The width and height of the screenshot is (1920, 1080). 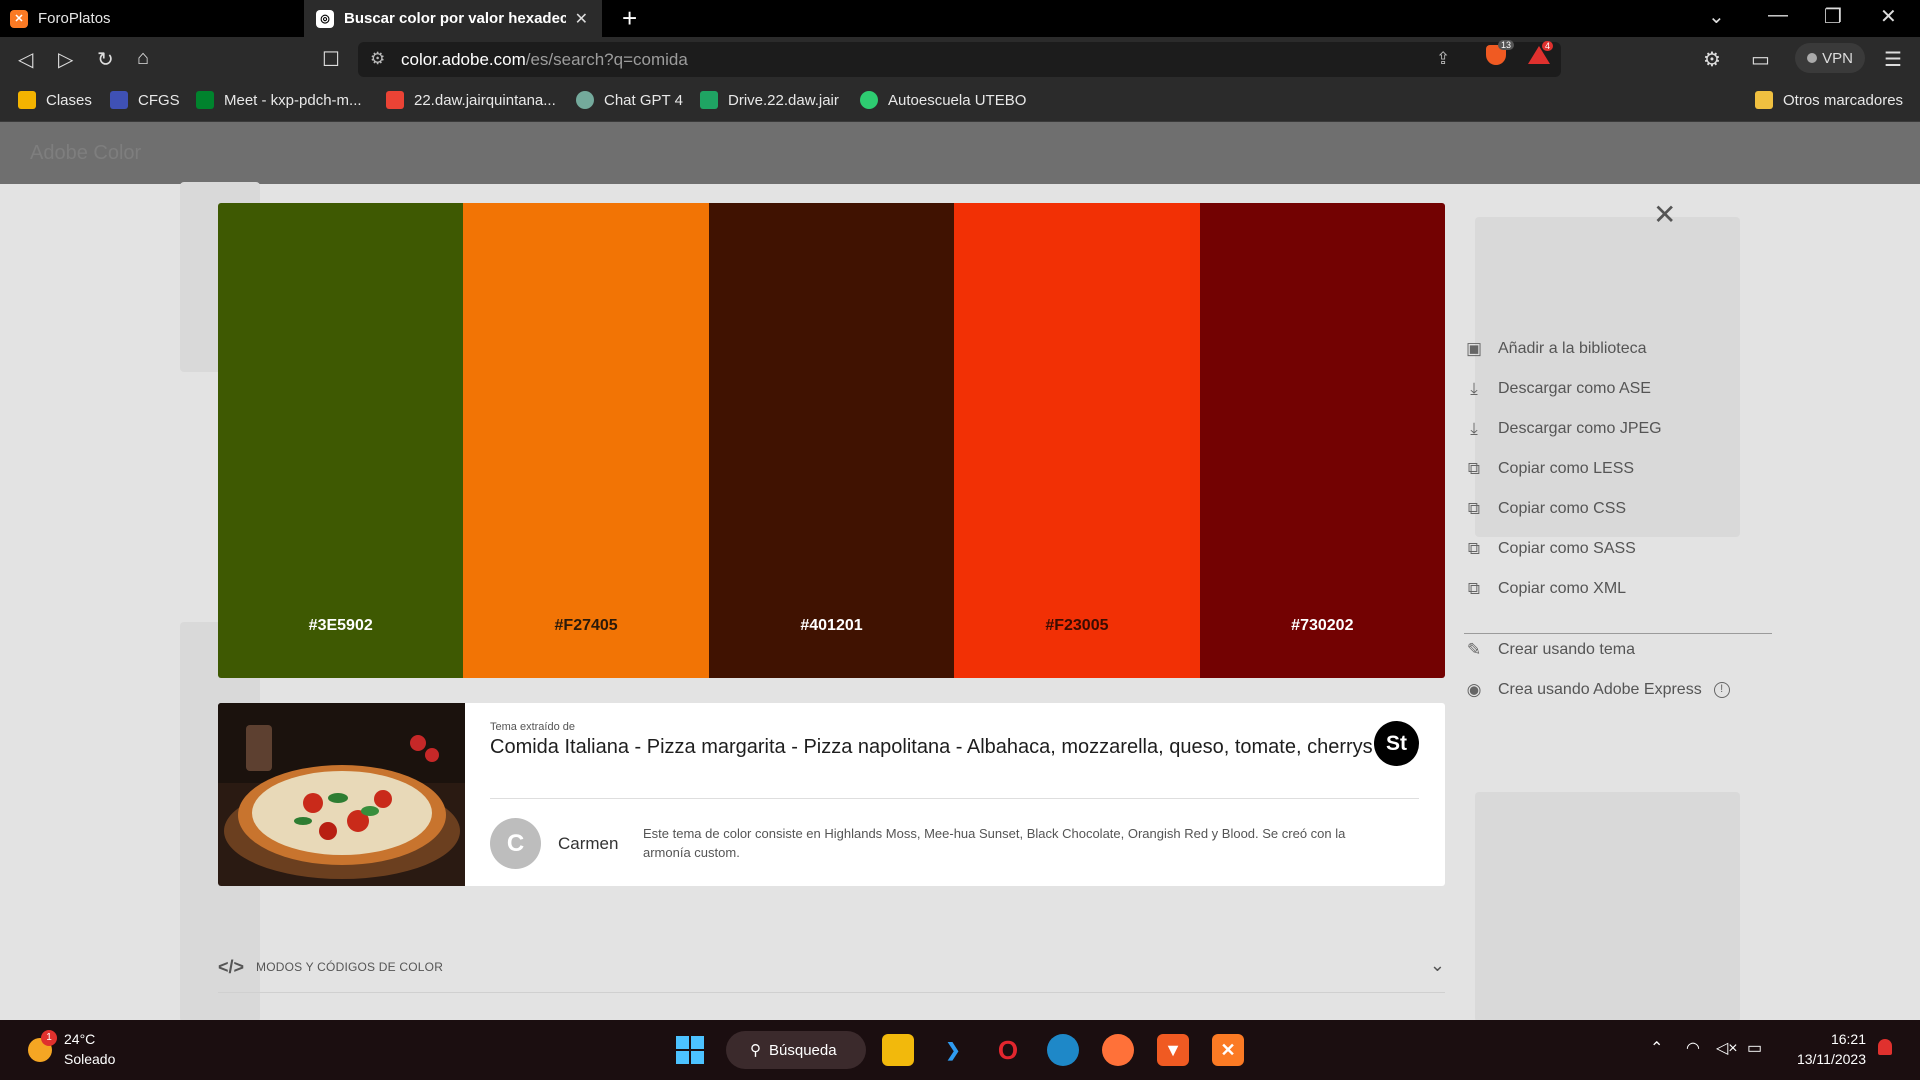 What do you see at coordinates (629, 18) in the screenshot?
I see `new-tab-button: +` at bounding box center [629, 18].